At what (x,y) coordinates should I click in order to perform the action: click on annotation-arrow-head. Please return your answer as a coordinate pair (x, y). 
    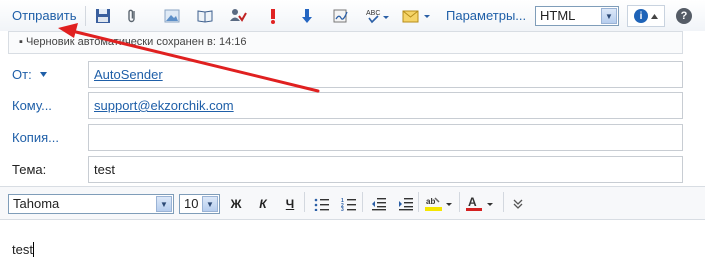
    Looking at the image, I should click on (68, 30).